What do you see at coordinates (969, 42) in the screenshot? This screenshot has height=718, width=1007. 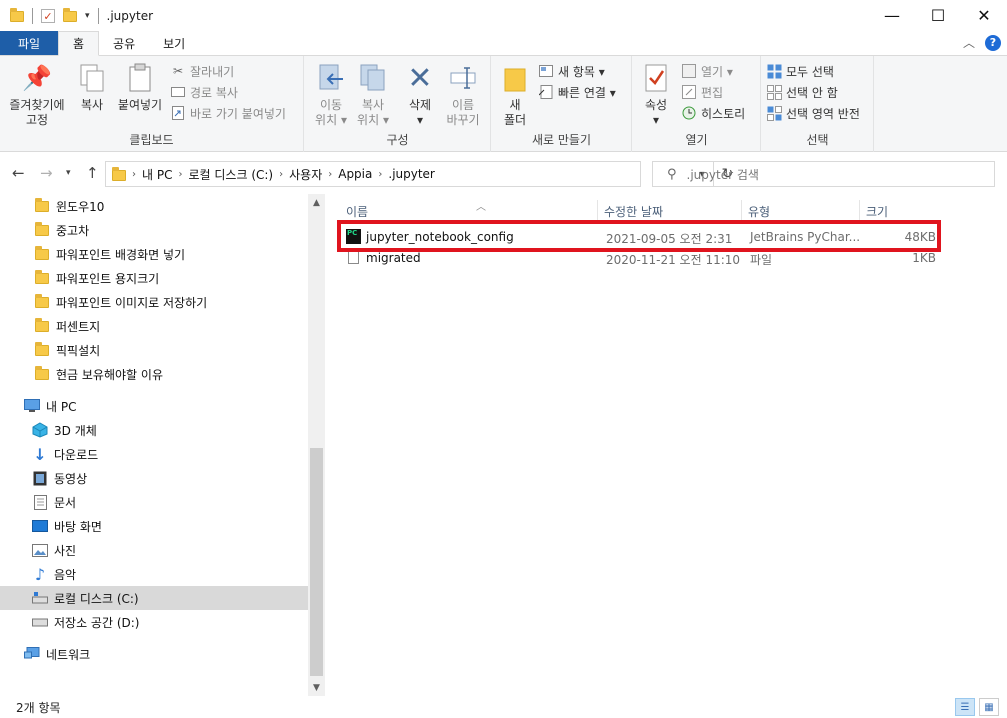 I see `ribbon-collapse-icon: ︿` at bounding box center [969, 42].